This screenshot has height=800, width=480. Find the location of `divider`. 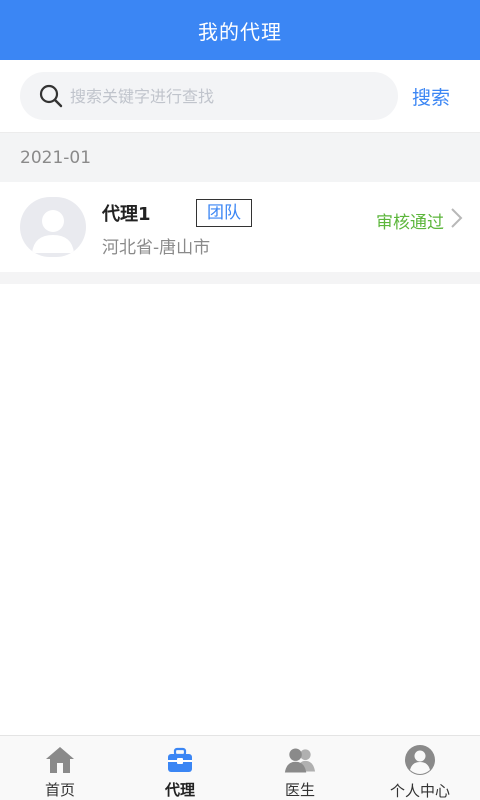

divider is located at coordinates (240, 278).